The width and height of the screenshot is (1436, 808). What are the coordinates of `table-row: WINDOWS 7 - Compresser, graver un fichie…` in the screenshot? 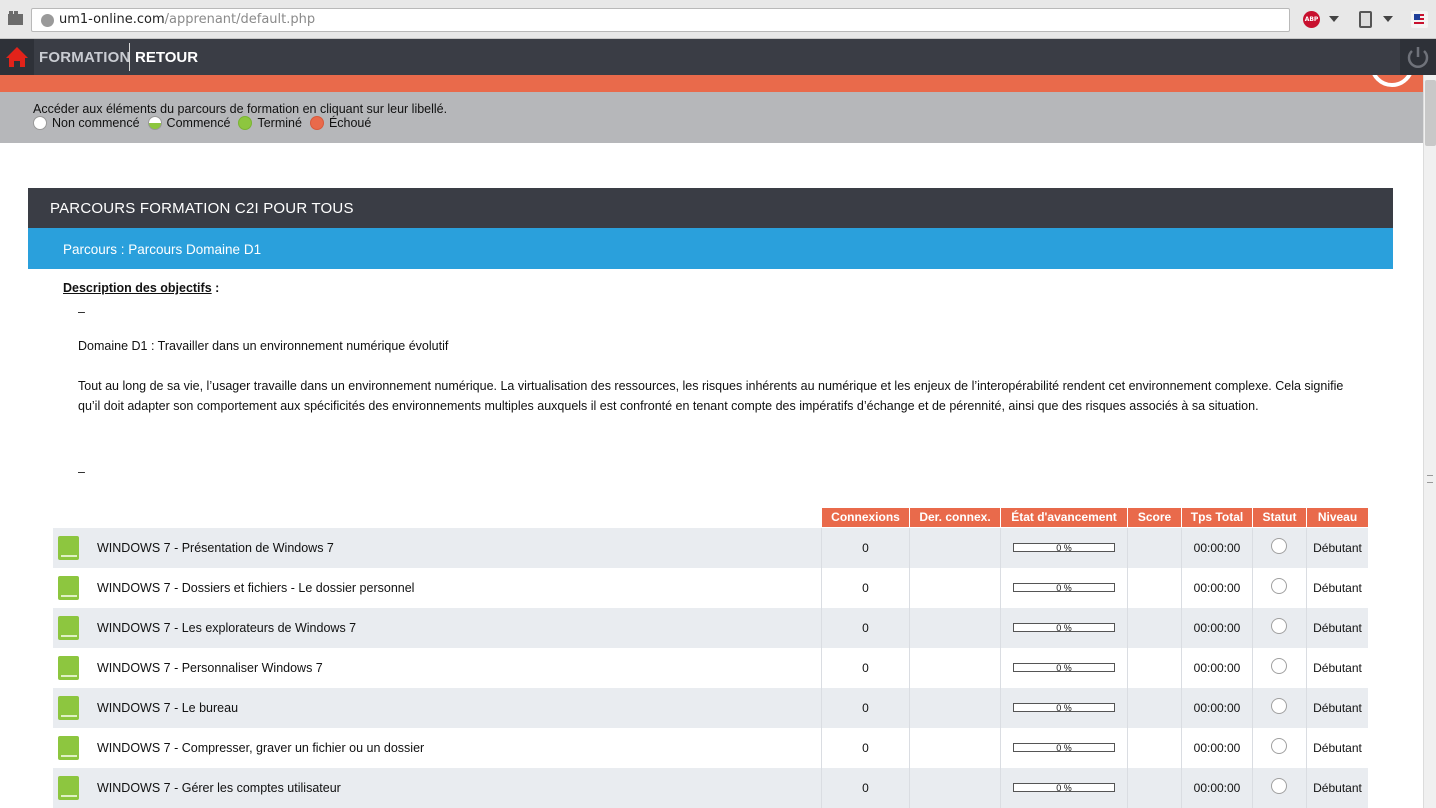 It's located at (710, 748).